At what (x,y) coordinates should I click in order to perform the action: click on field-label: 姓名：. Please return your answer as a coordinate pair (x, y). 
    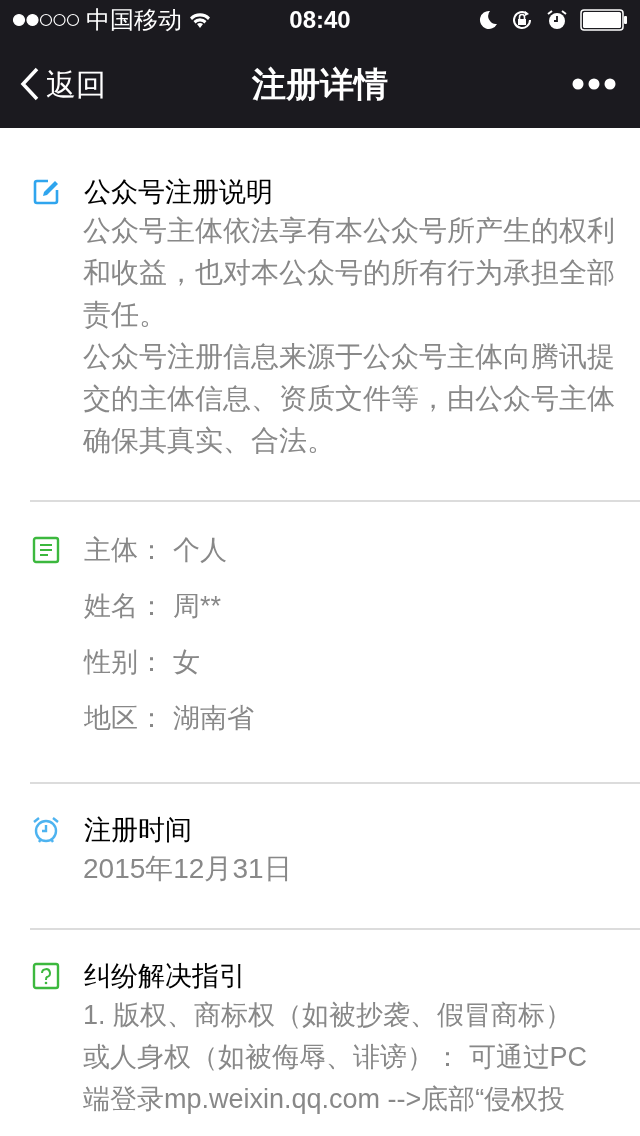
    Looking at the image, I should click on (124, 606).